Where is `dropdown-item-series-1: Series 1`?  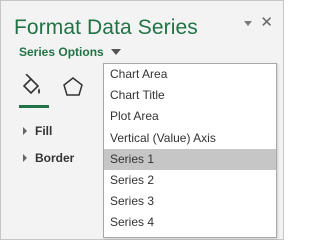 dropdown-item-series-1: Series 1 is located at coordinates (190, 159).